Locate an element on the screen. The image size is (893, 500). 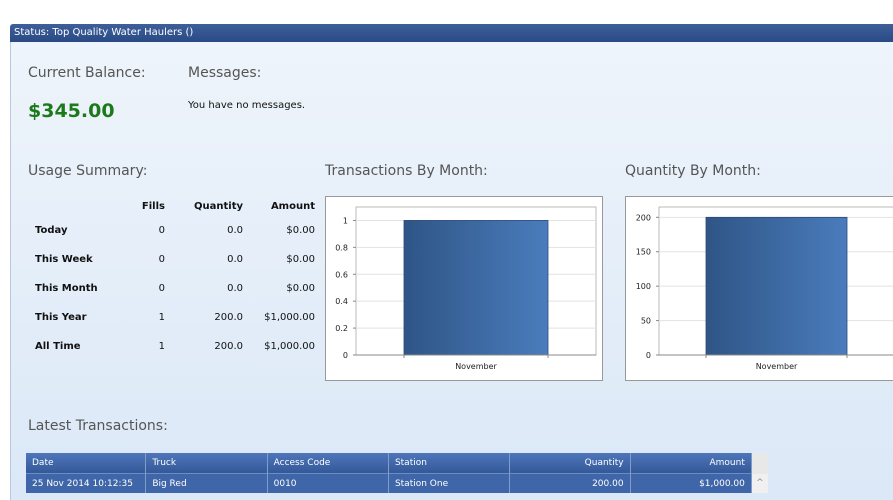
y-tick-label: 0.6 is located at coordinates (341, 274).